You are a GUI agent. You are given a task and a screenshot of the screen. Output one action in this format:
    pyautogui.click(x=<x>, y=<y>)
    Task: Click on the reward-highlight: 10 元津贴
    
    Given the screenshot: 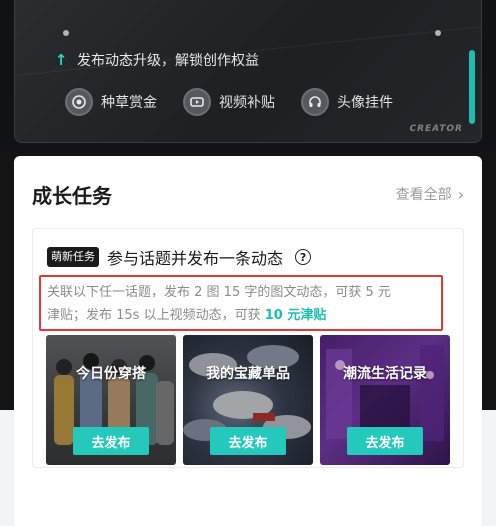 What is the action you would take?
    pyautogui.click(x=295, y=315)
    